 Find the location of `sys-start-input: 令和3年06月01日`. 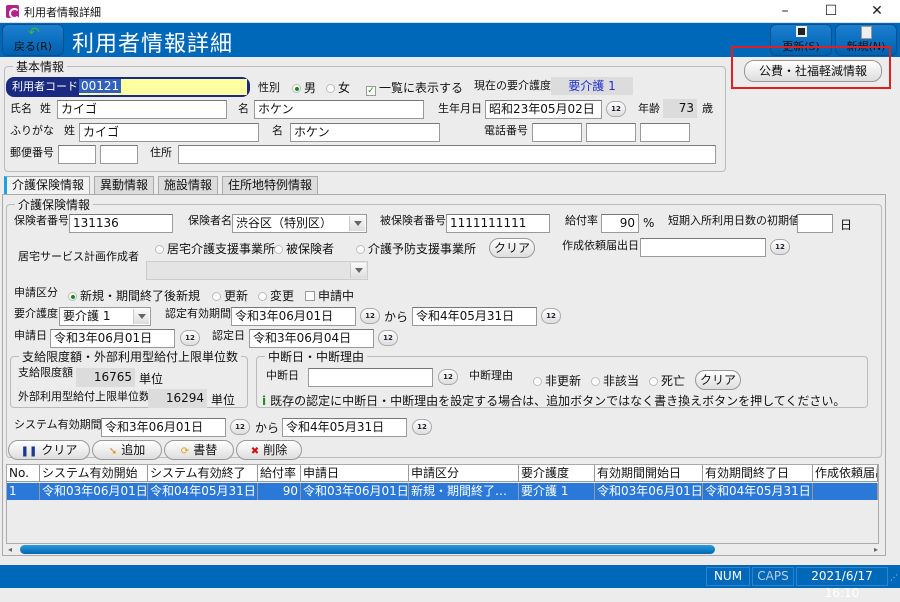

sys-start-input: 令和3年06月01日 is located at coordinates (163, 427).